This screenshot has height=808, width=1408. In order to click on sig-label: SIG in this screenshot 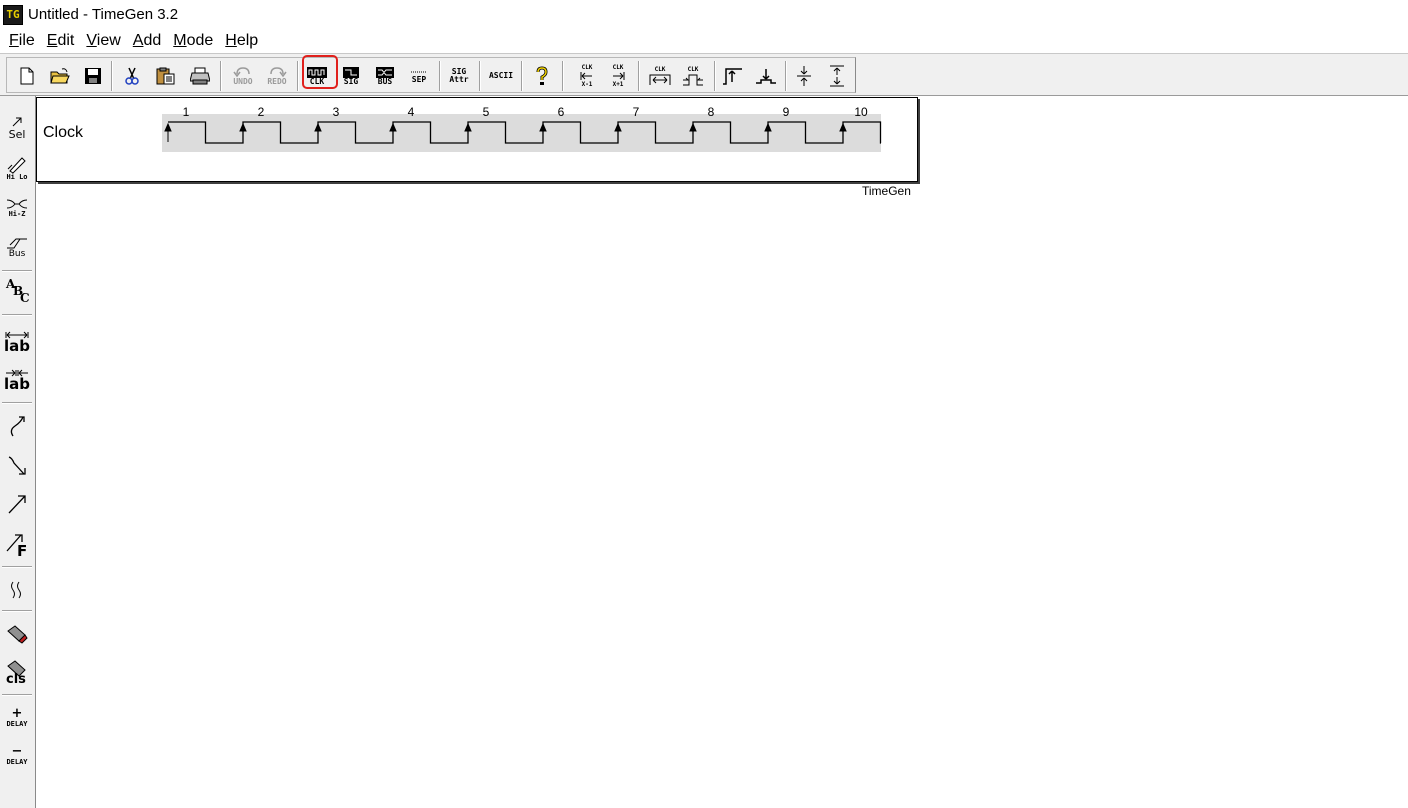, I will do `click(351, 81)`.